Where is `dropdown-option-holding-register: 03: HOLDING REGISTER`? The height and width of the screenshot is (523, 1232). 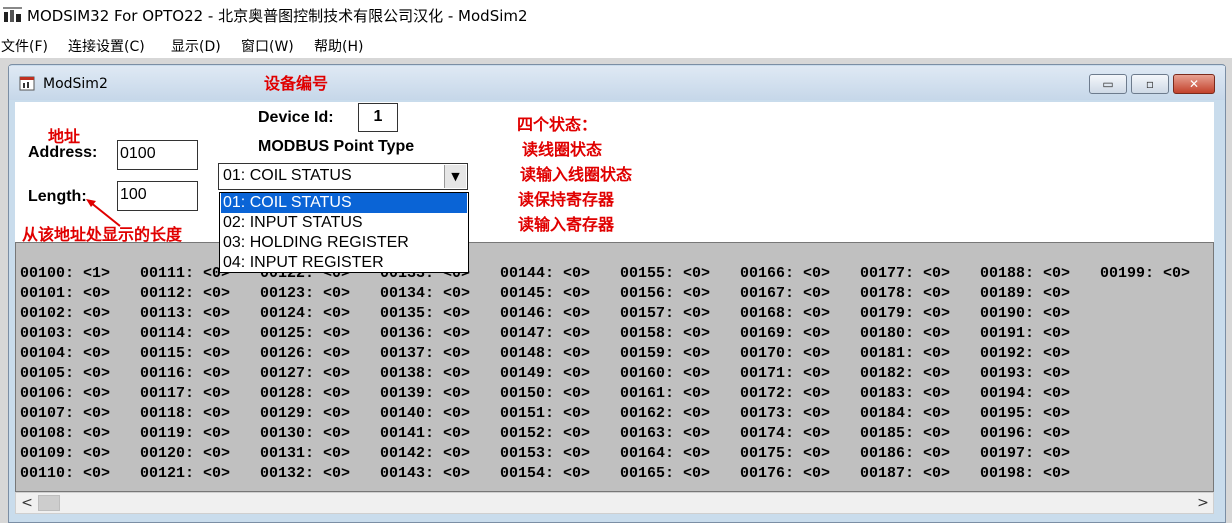
dropdown-option-holding-register: 03: HOLDING REGISTER is located at coordinates (344, 243).